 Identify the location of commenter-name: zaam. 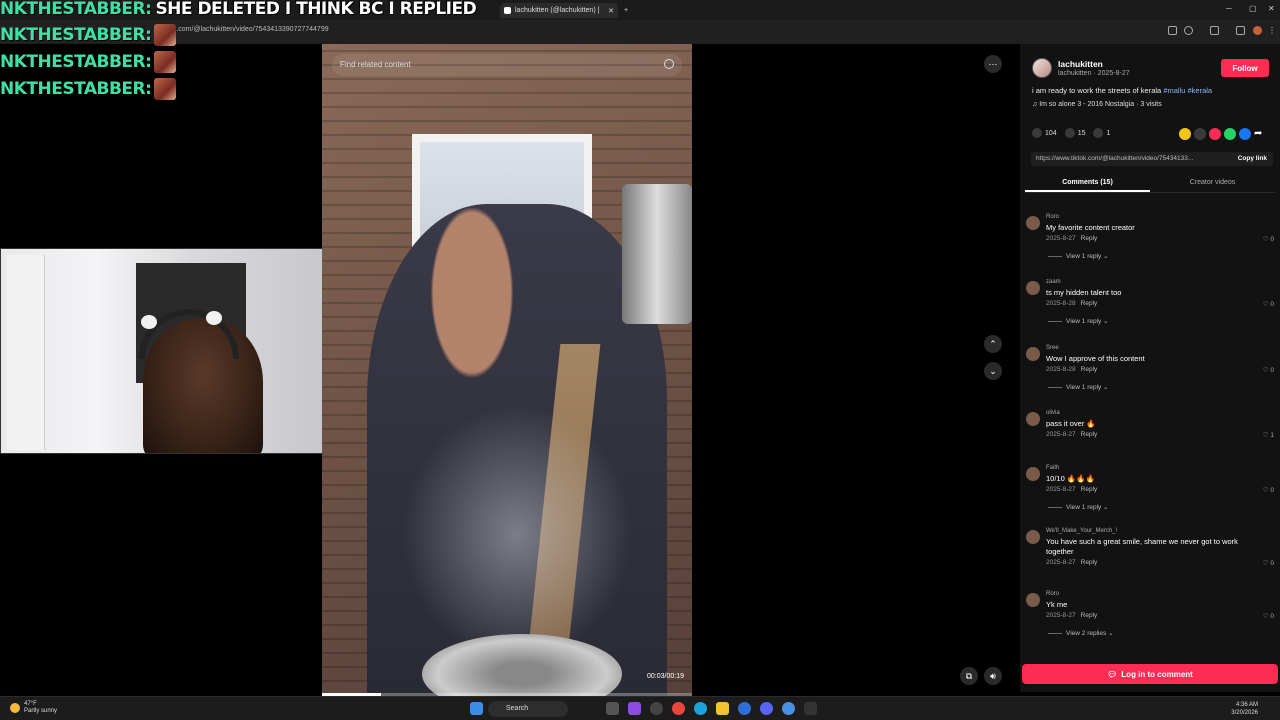
(1053, 282).